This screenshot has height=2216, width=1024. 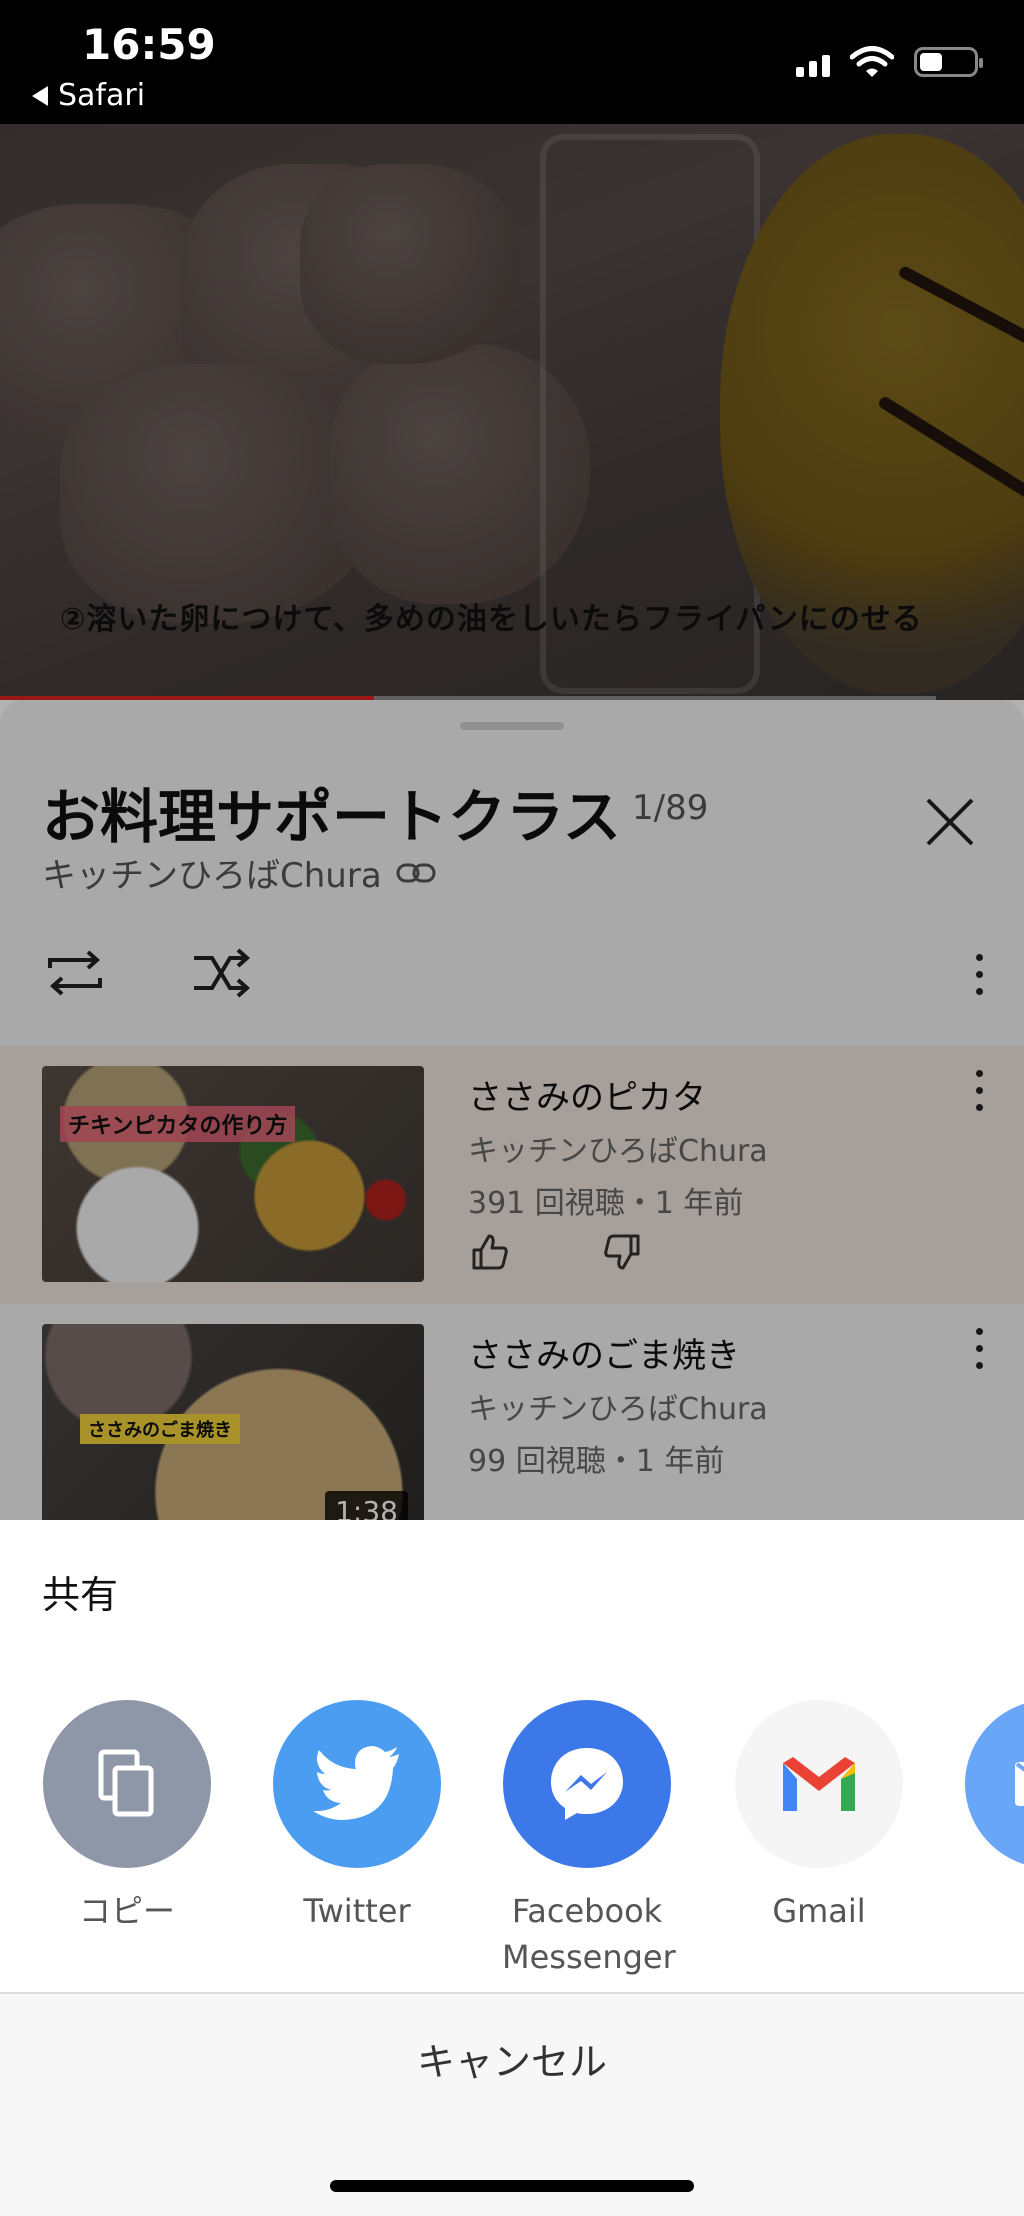 What do you see at coordinates (670, 808) in the screenshot?
I see `playlist-count: 1/89` at bounding box center [670, 808].